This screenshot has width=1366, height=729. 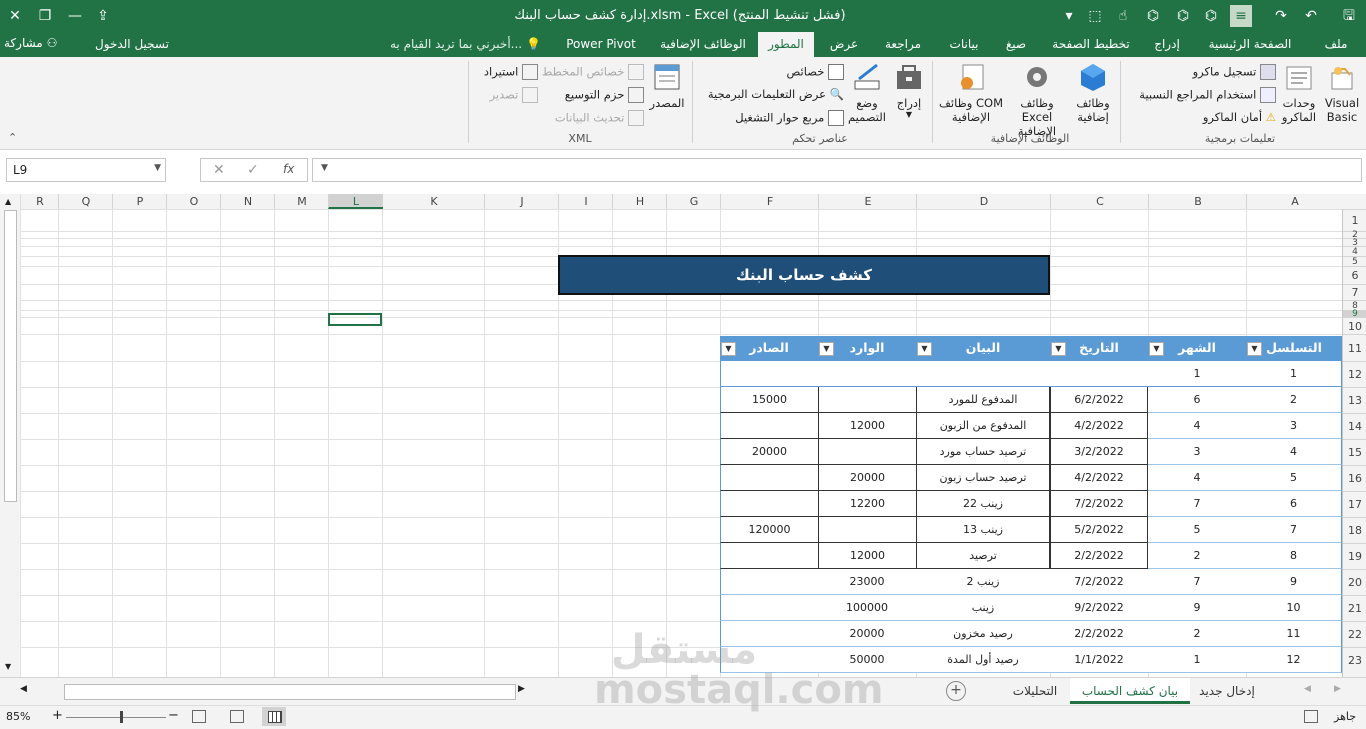 What do you see at coordinates (1294, 660) in the screenshot?
I see `table-cell: 12` at bounding box center [1294, 660].